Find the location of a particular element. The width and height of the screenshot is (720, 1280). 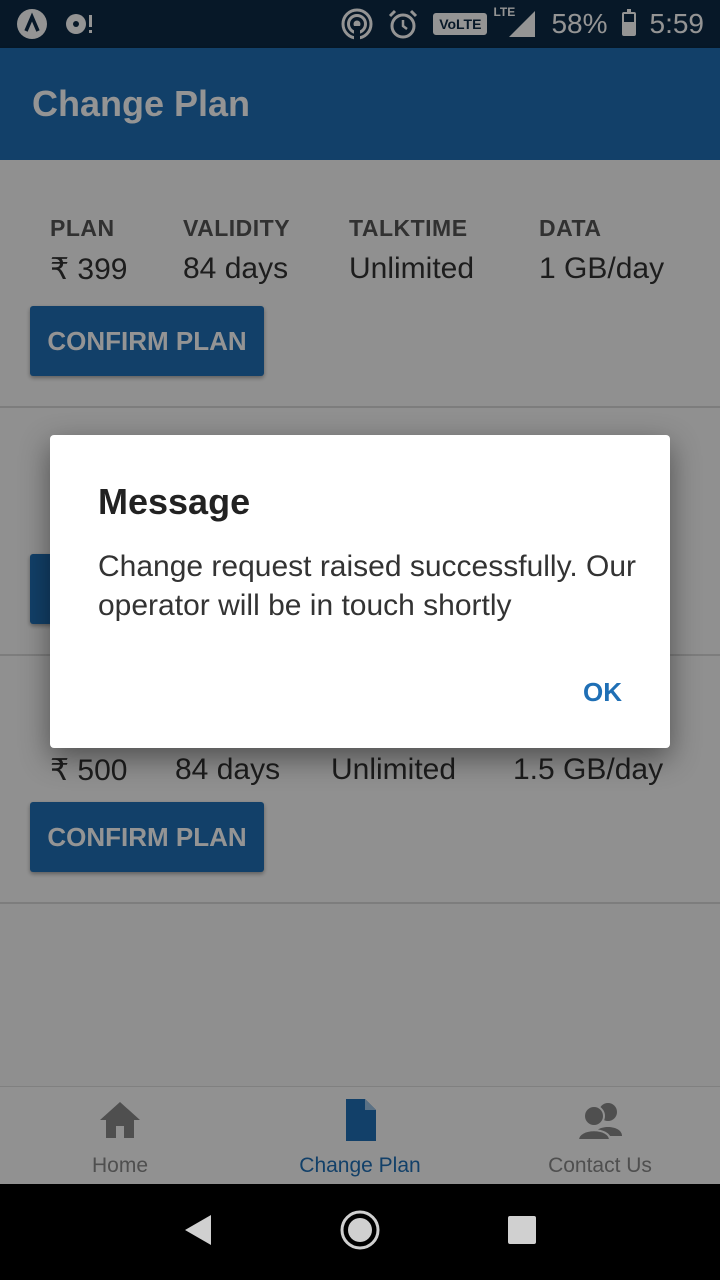

home-button-icon is located at coordinates (360, 1232).